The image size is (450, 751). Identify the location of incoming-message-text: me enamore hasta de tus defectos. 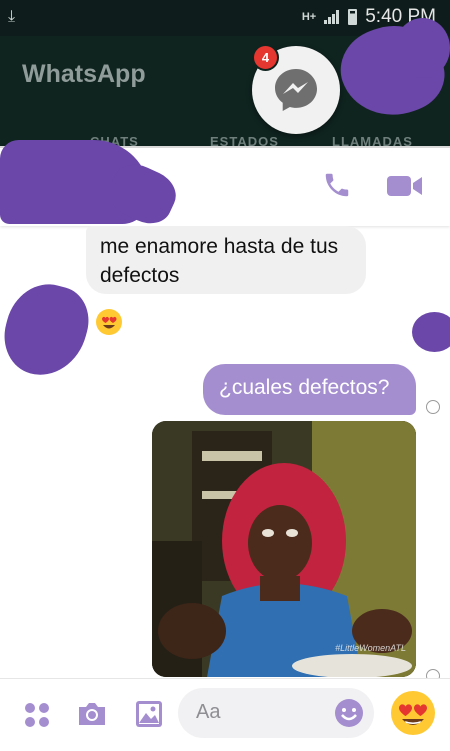
(219, 261).